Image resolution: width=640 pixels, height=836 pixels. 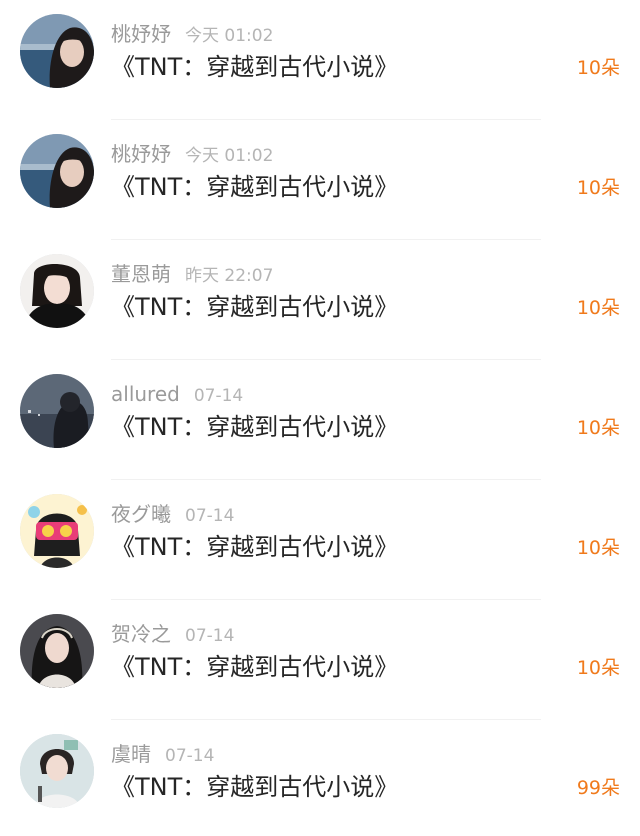 I want to click on row-meta: allured 07-14, so click(x=177, y=394).